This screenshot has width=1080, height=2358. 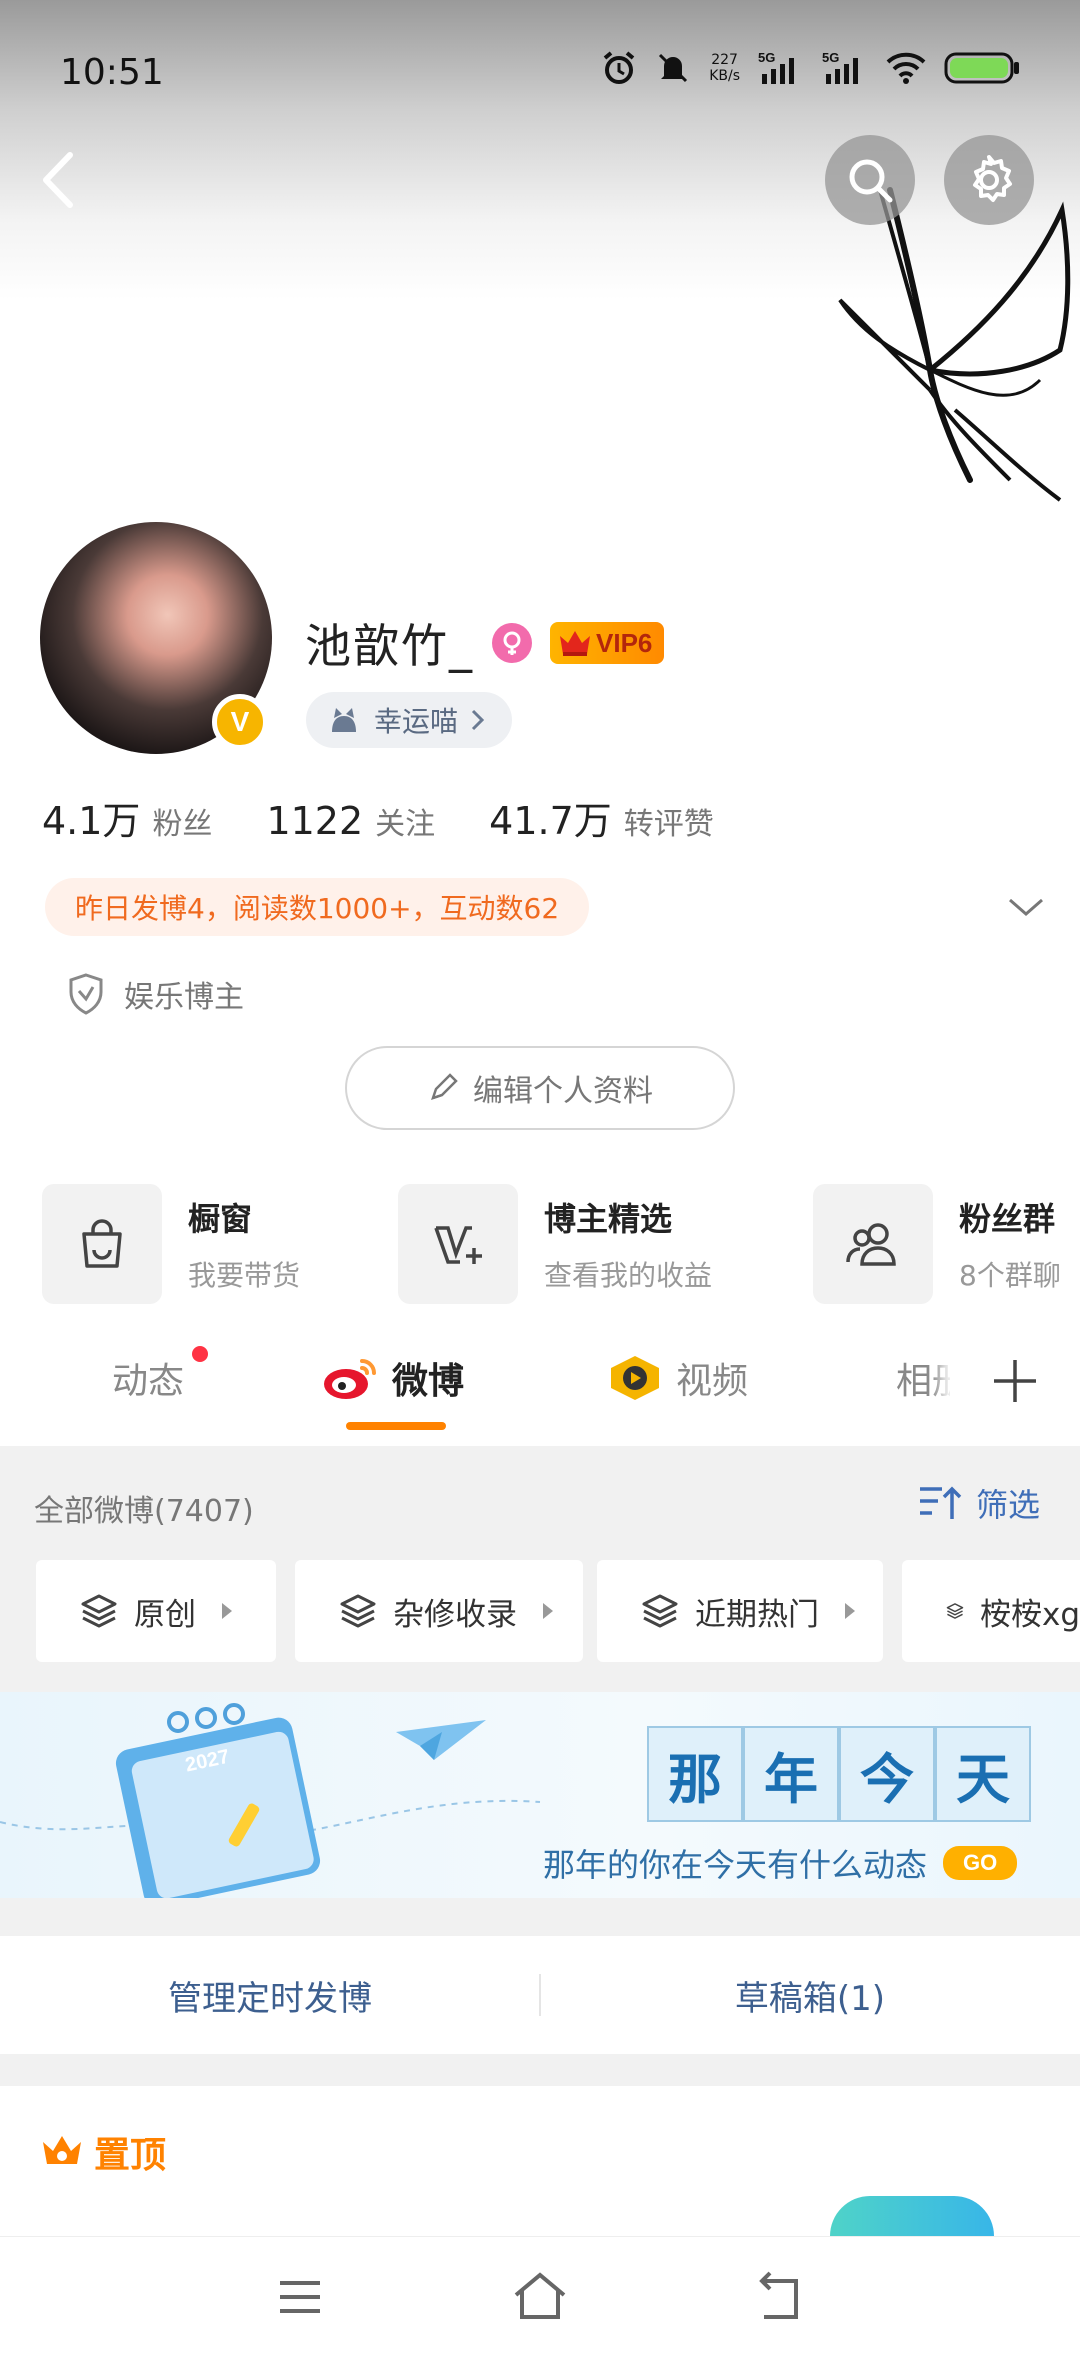 What do you see at coordinates (315, 821) in the screenshot?
I see `stat-number: 1122` at bounding box center [315, 821].